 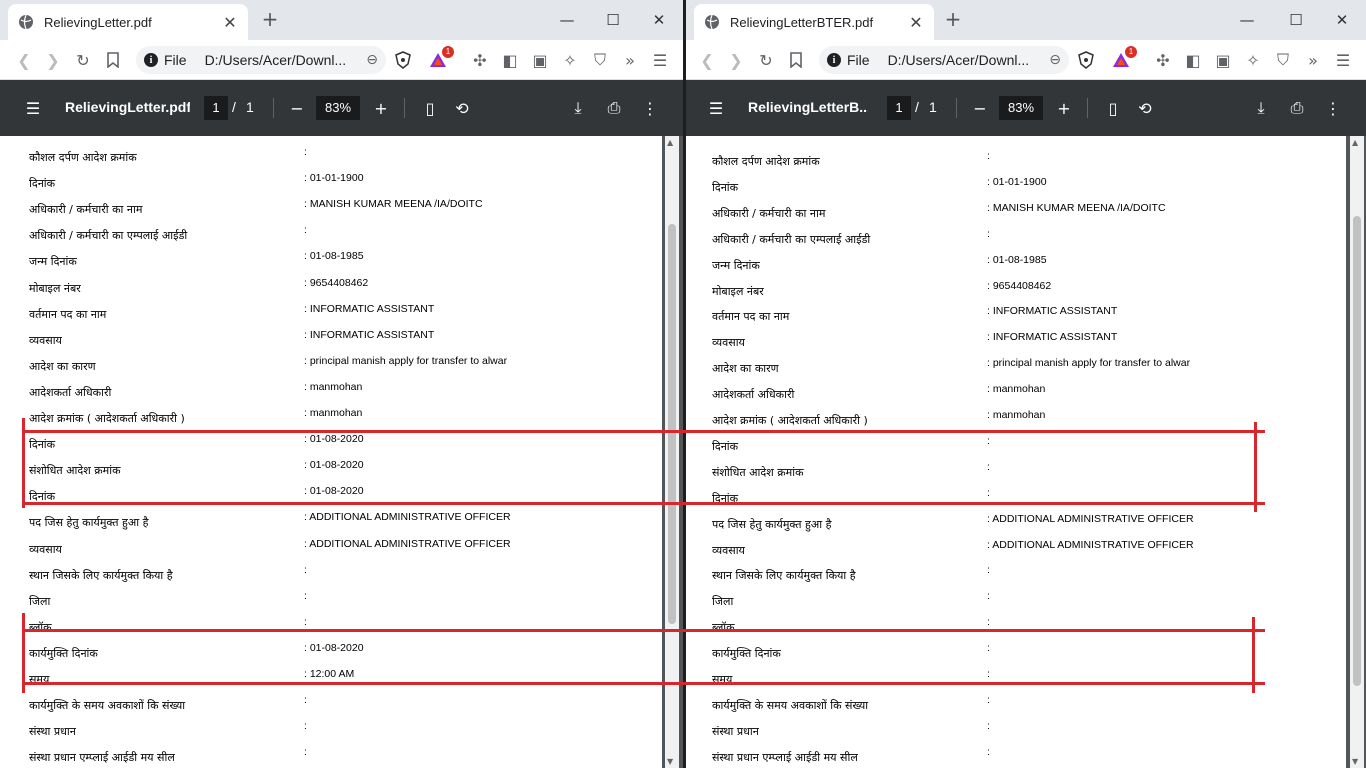 What do you see at coordinates (736, 265) in the screenshot?
I see `field-label: जन्म दिनांक` at bounding box center [736, 265].